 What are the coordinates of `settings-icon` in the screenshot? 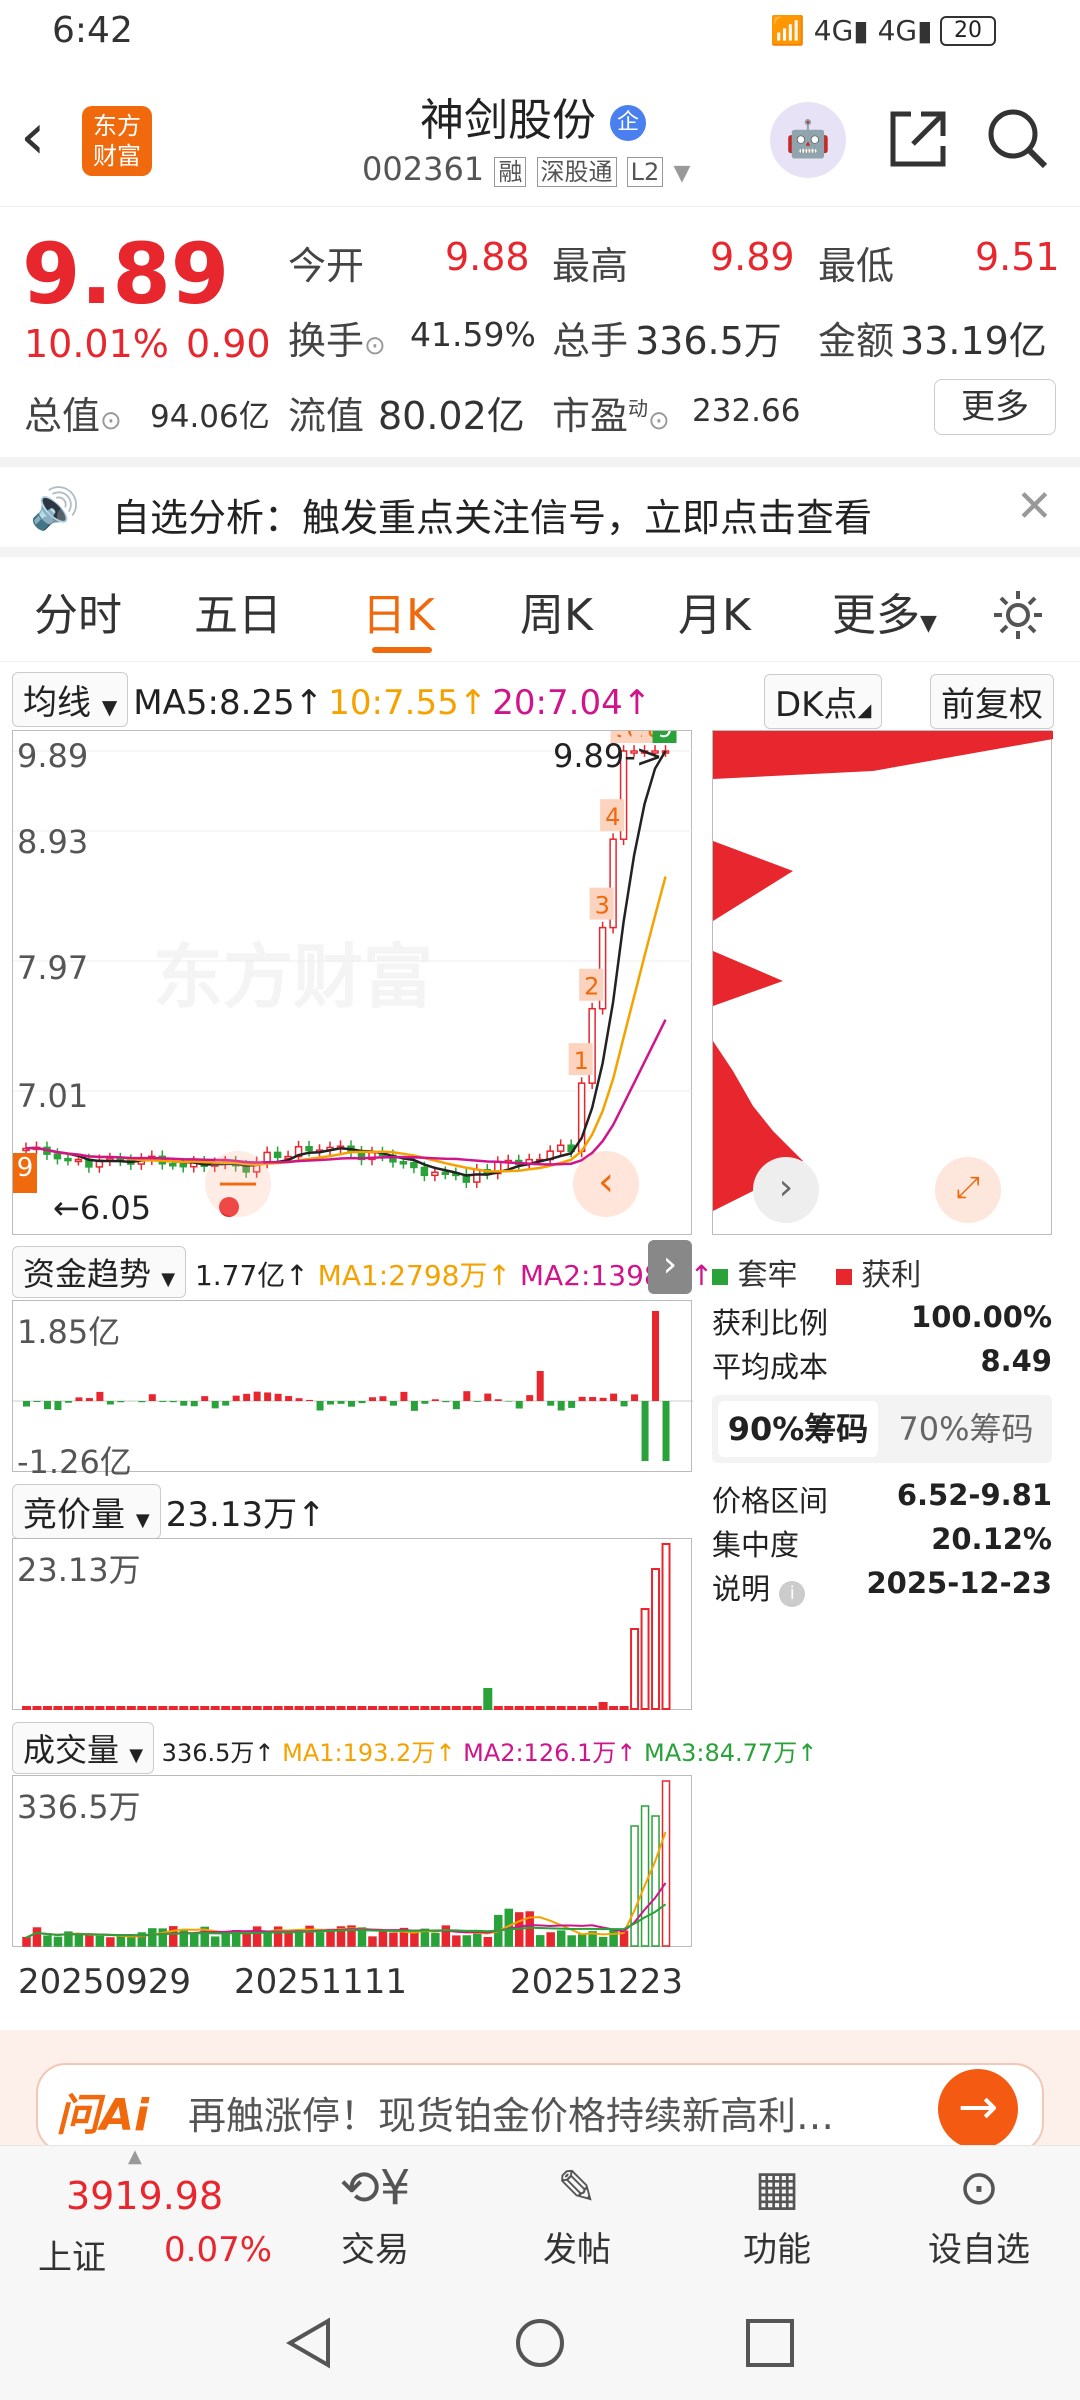 It's located at (1018, 615).